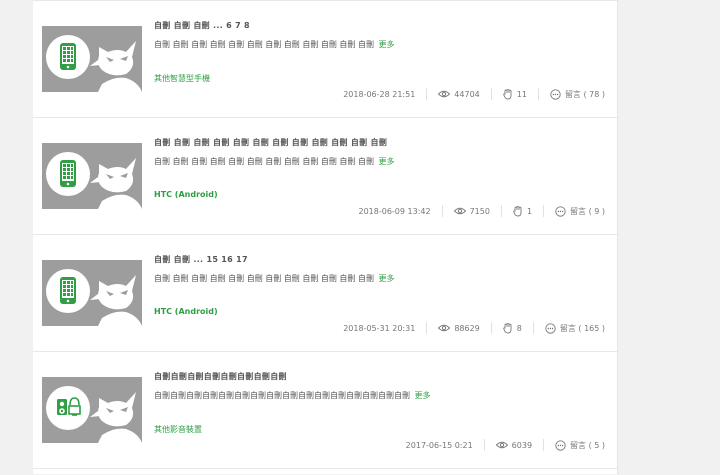 The height and width of the screenshot is (475, 720). What do you see at coordinates (522, 445) in the screenshot?
I see `view-count-value: 6039` at bounding box center [522, 445].